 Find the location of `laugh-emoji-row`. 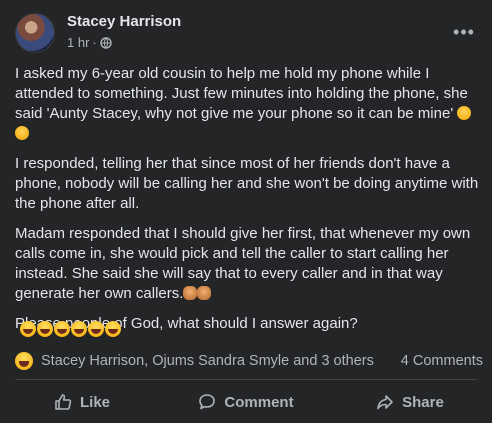

laugh-emoji-row is located at coordinates (70, 329).